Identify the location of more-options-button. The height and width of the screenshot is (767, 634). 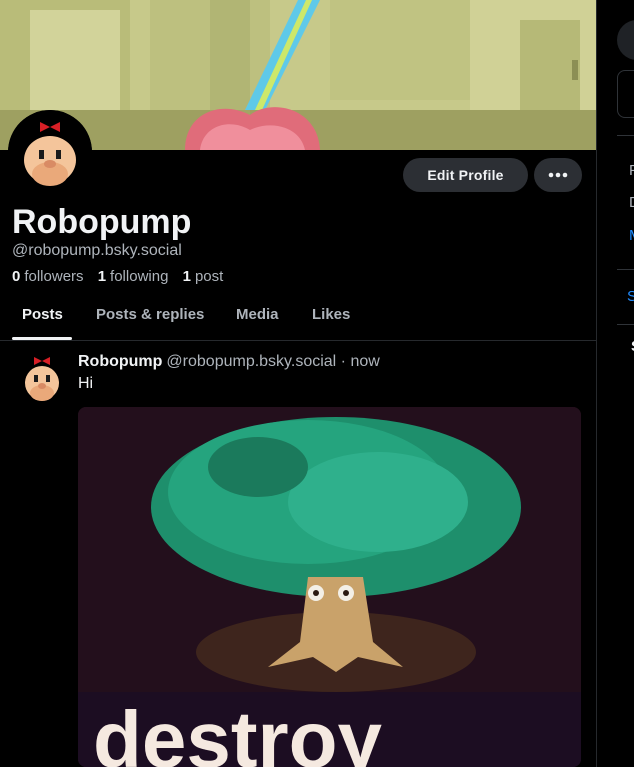
(558, 175).